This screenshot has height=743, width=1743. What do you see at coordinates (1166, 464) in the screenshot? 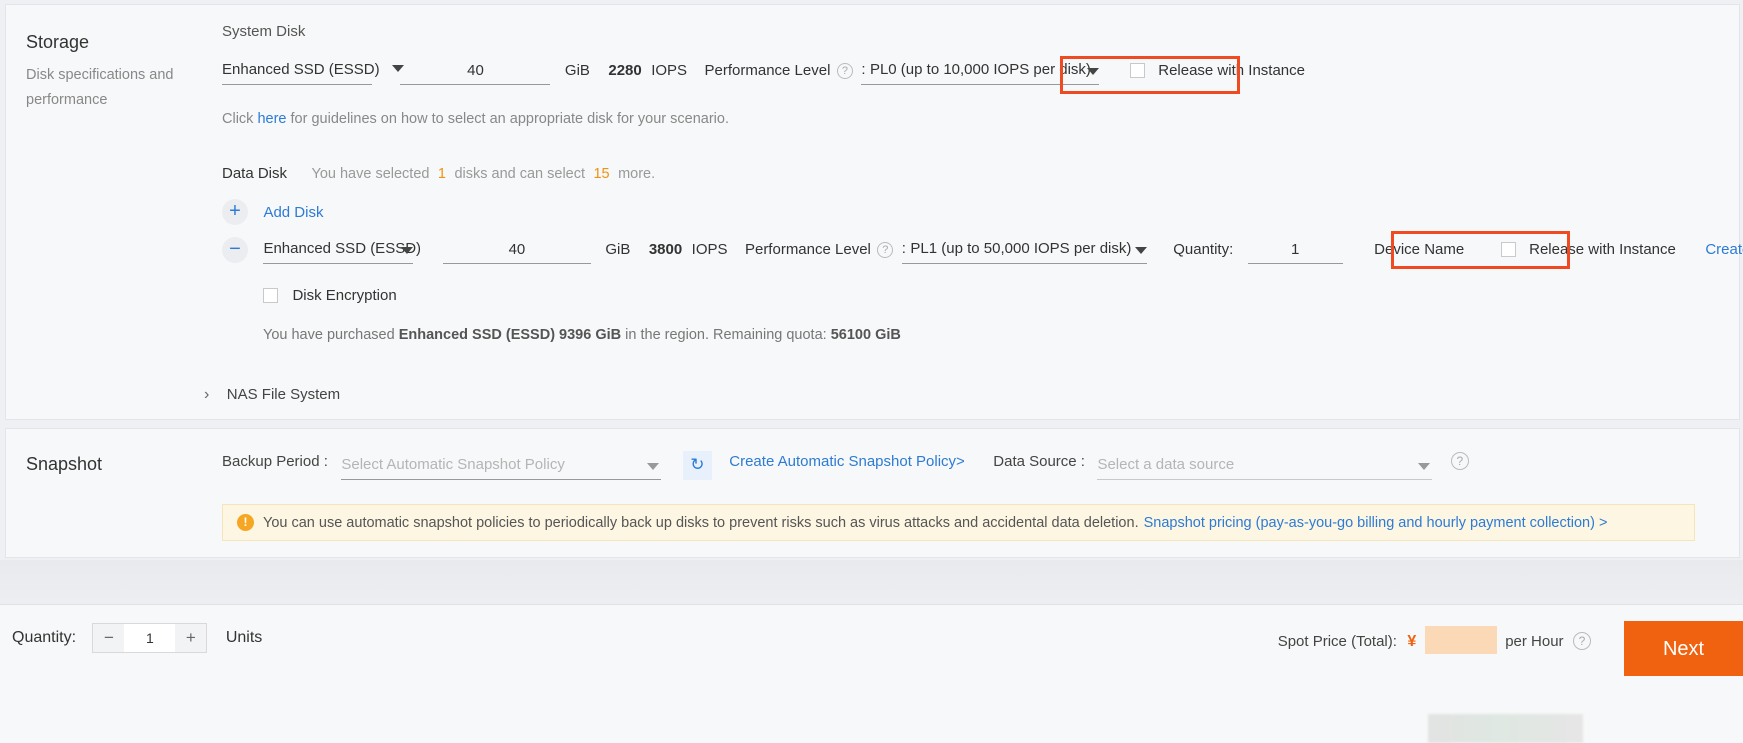
I see `data-source-placeholder: Select a data source` at bounding box center [1166, 464].